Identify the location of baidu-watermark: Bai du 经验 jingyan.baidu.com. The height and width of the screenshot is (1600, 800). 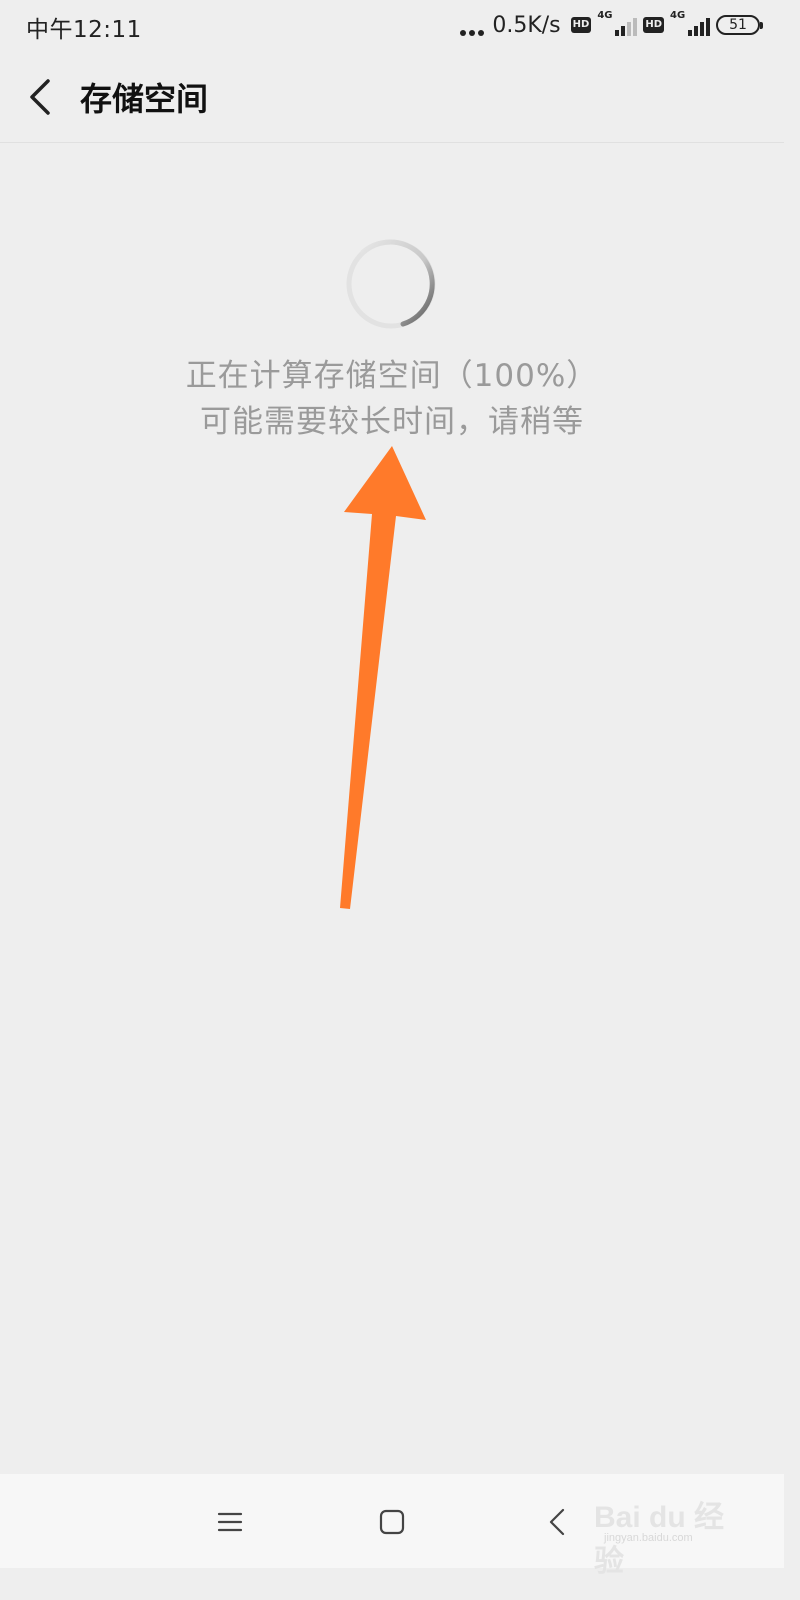
(669, 1531).